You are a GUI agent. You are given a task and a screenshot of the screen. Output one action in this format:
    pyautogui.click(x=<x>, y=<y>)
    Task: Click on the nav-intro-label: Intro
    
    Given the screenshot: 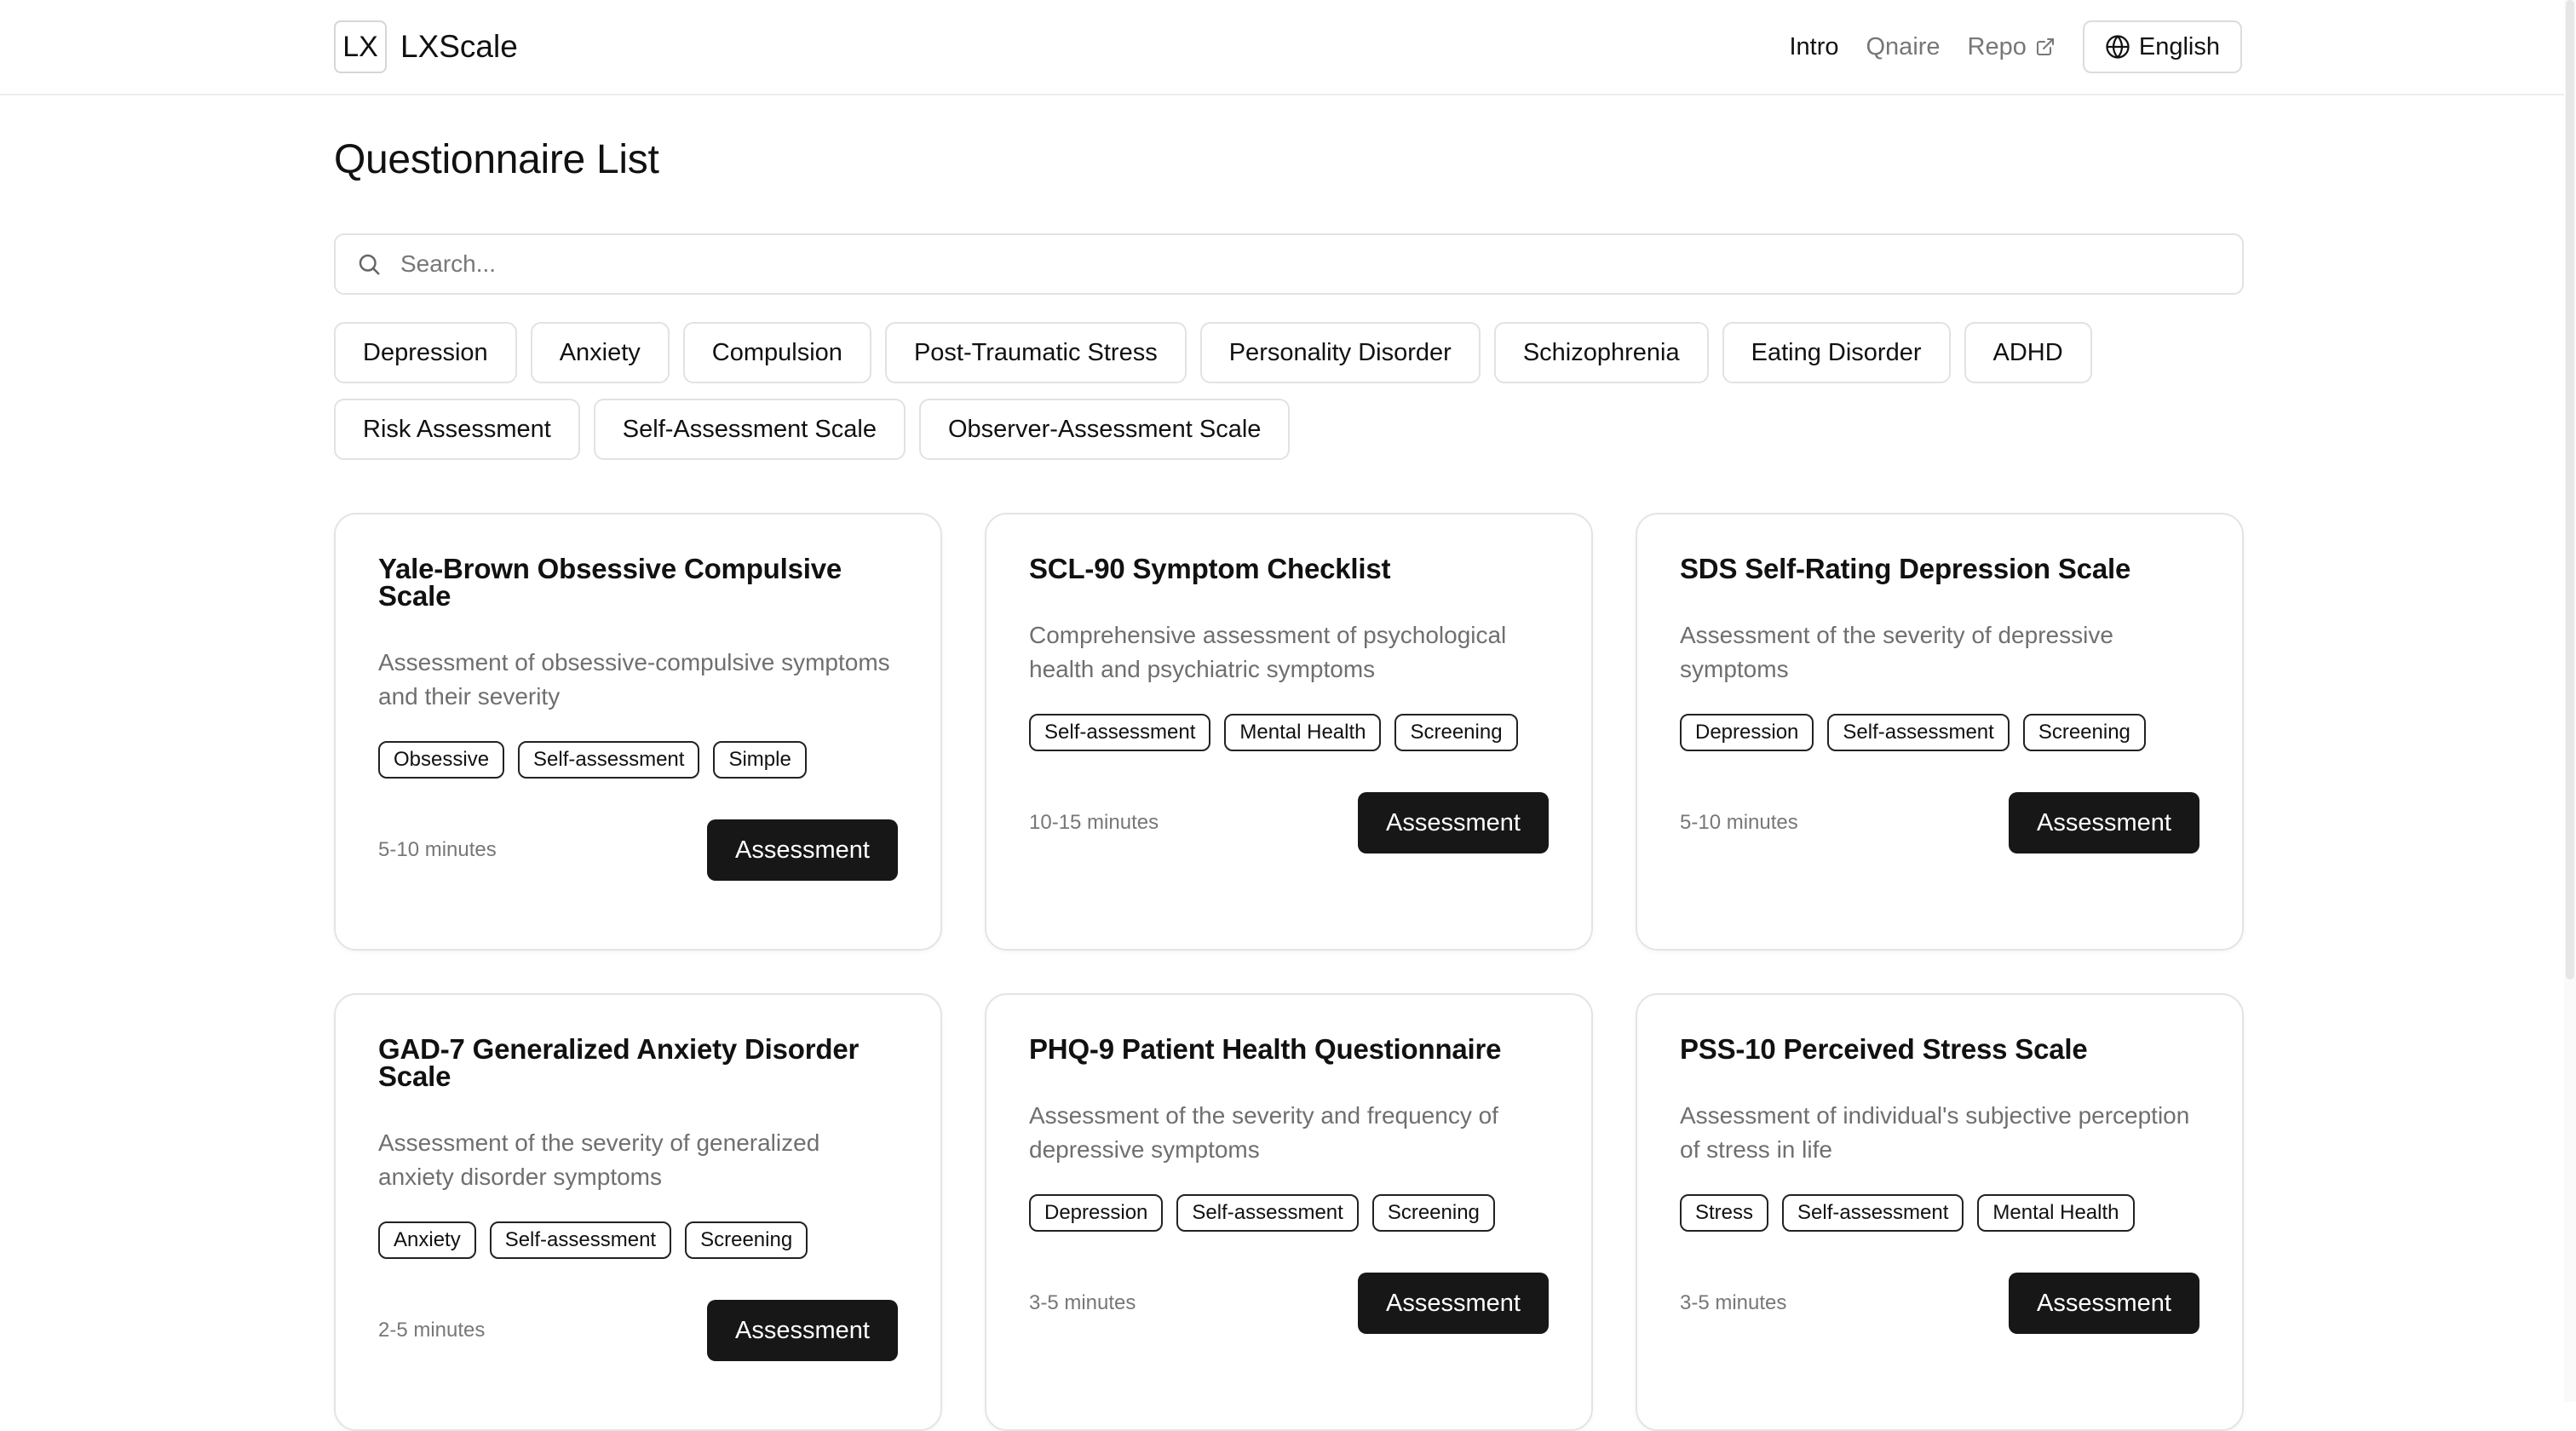 What is the action you would take?
    pyautogui.click(x=1814, y=46)
    